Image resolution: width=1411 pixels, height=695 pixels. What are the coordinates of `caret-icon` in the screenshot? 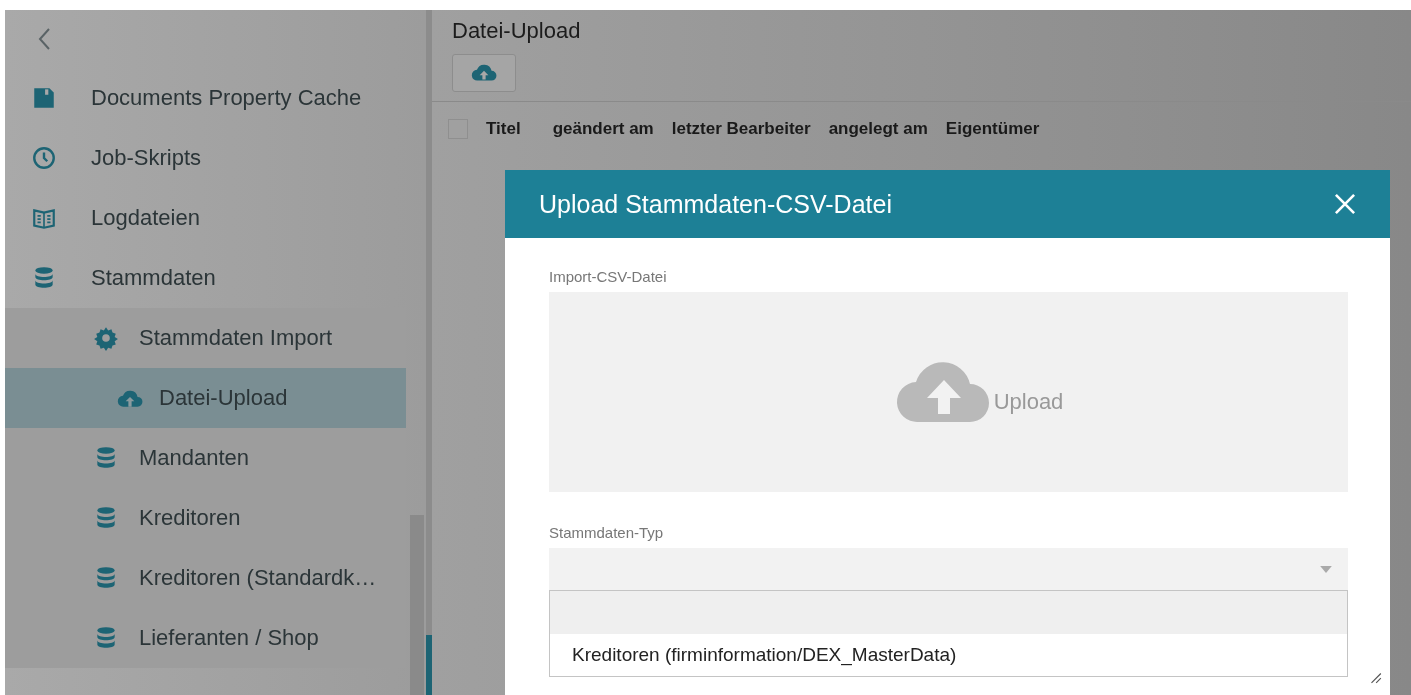 It's located at (1326, 569).